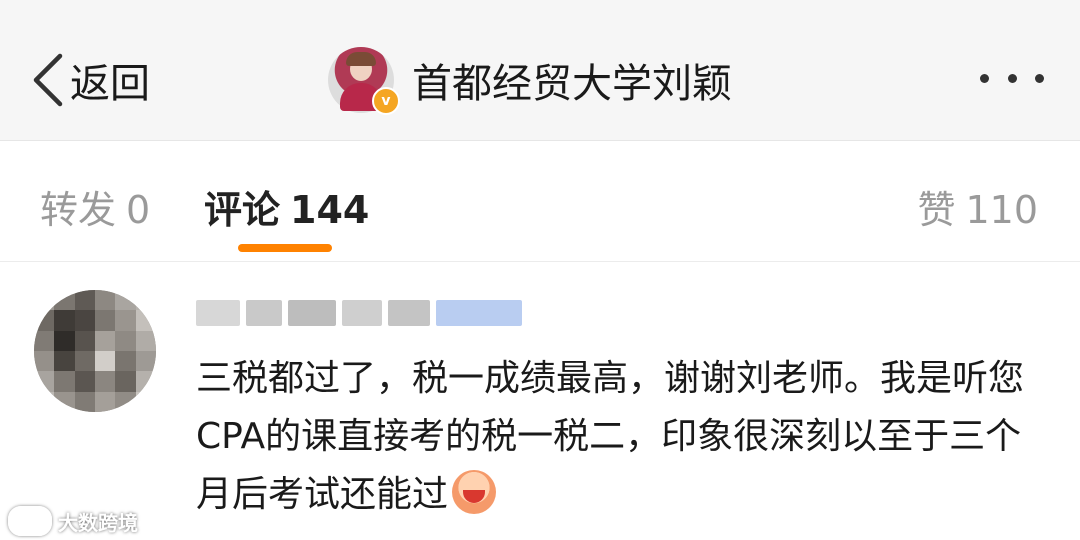  I want to click on back-button: 返回, so click(90, 80).